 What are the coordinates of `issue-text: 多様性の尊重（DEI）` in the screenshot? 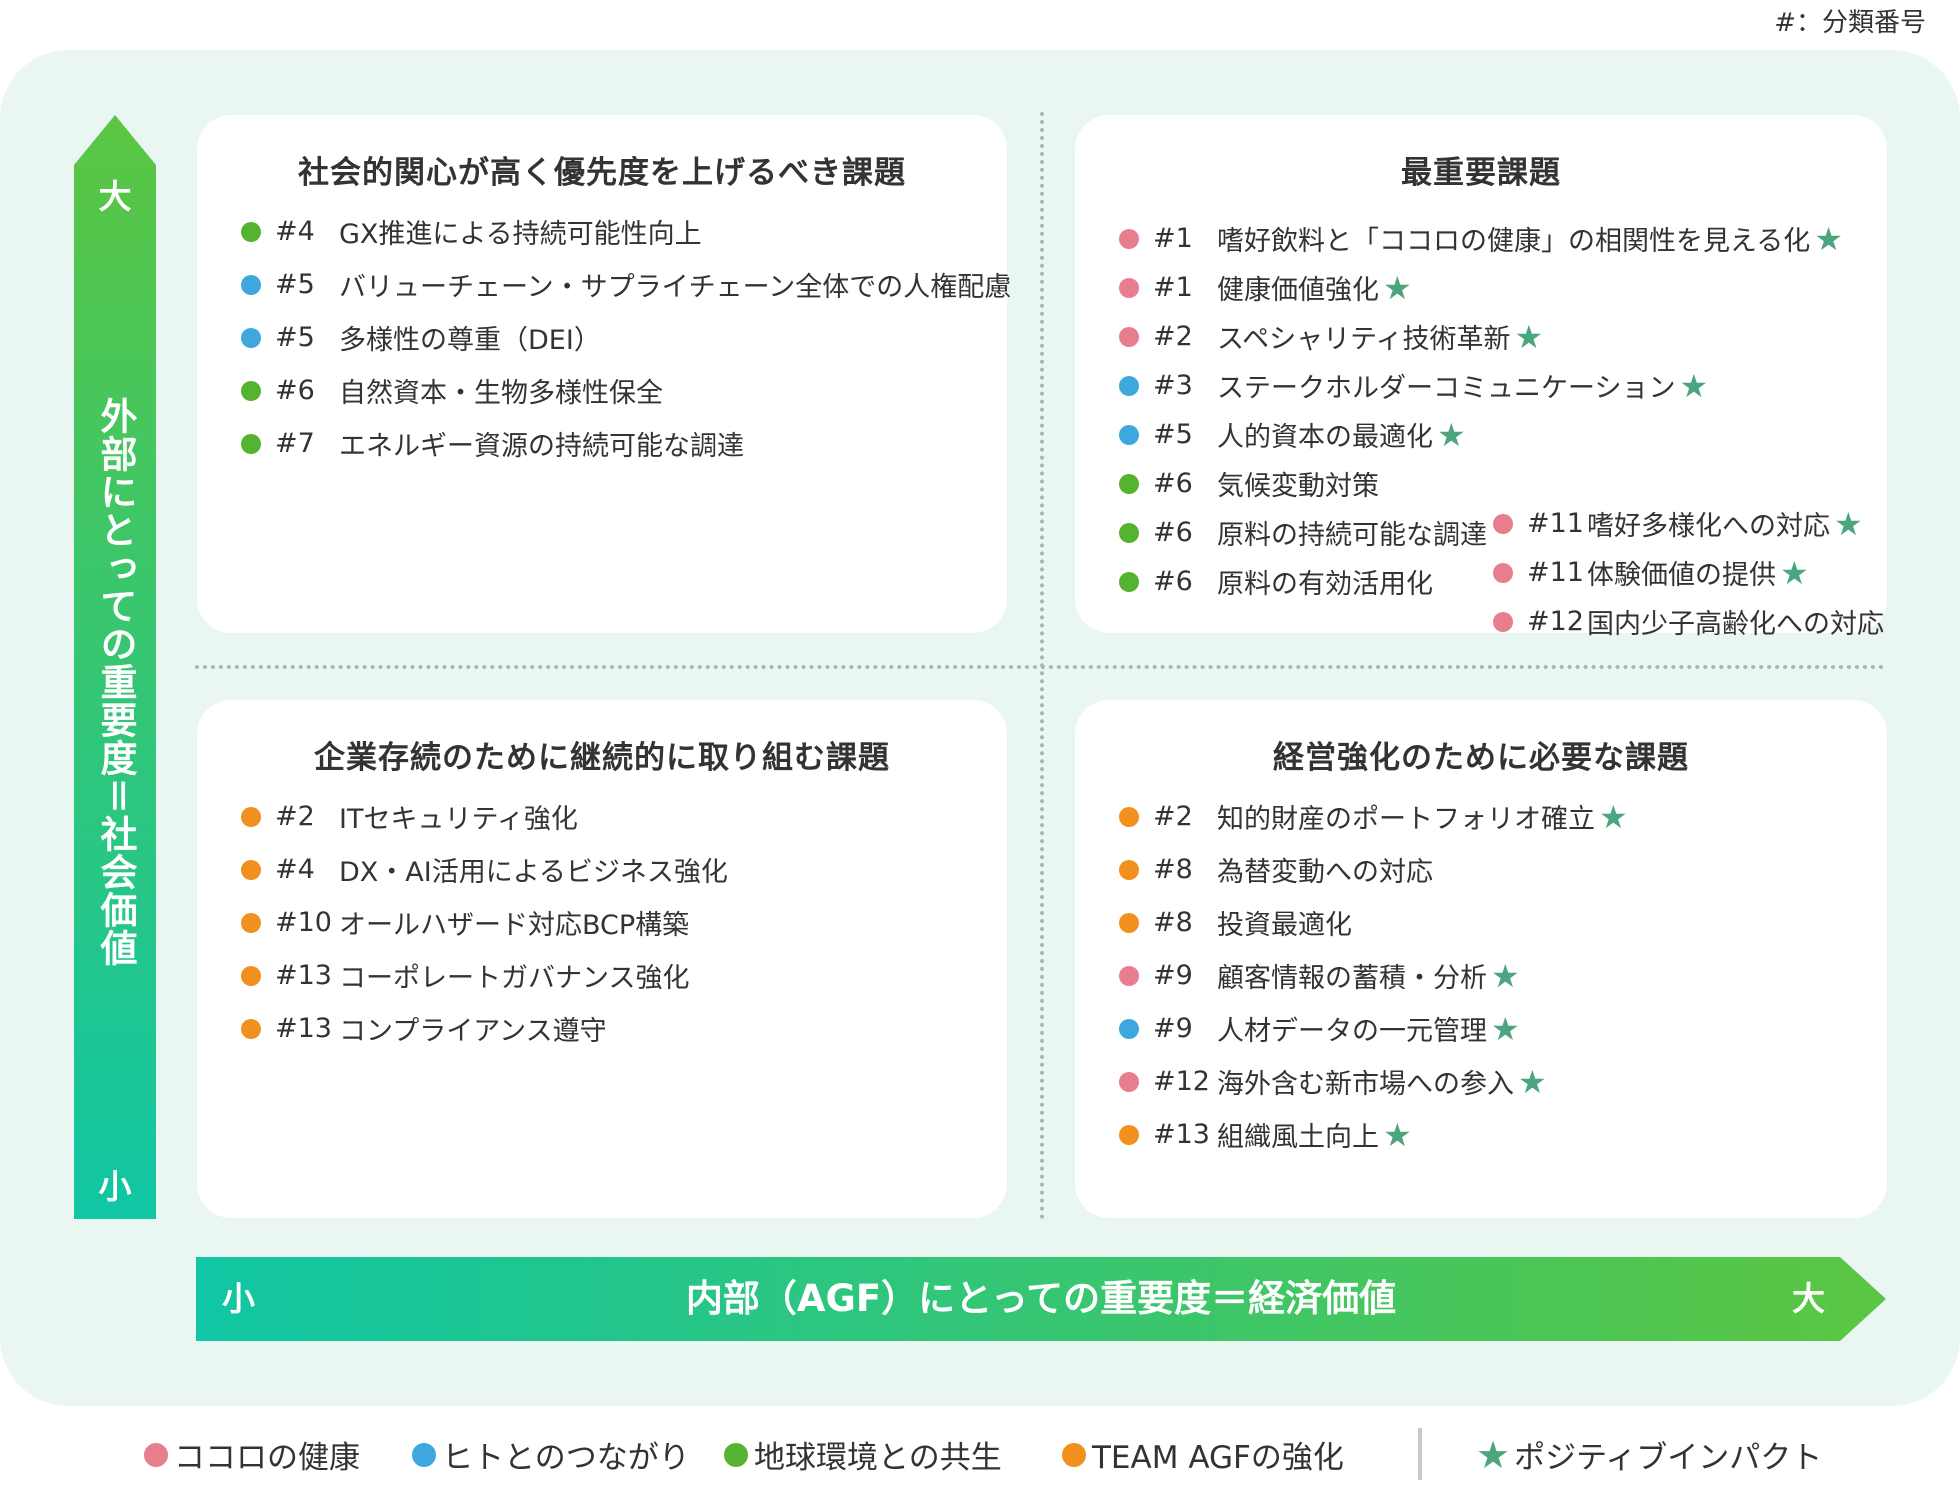 It's located at (470, 340).